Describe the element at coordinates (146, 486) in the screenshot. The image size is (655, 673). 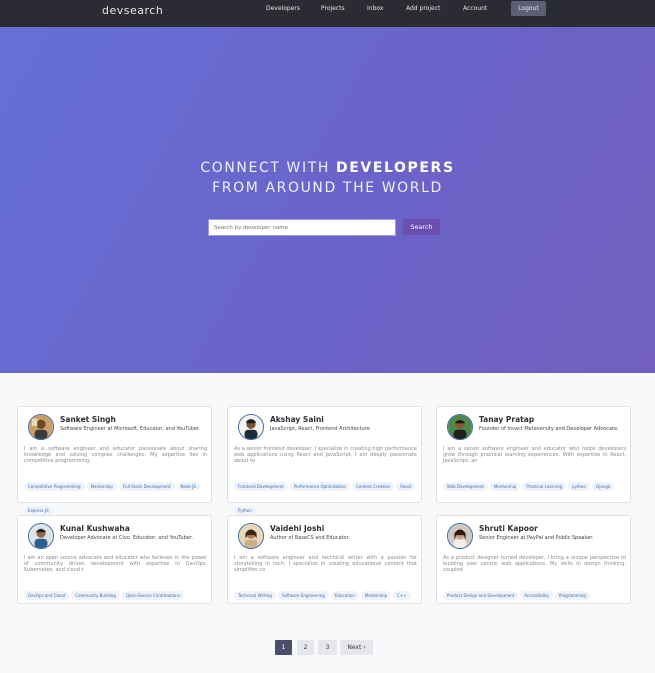
I see `skill-tag: Full-Stack Development` at that location.